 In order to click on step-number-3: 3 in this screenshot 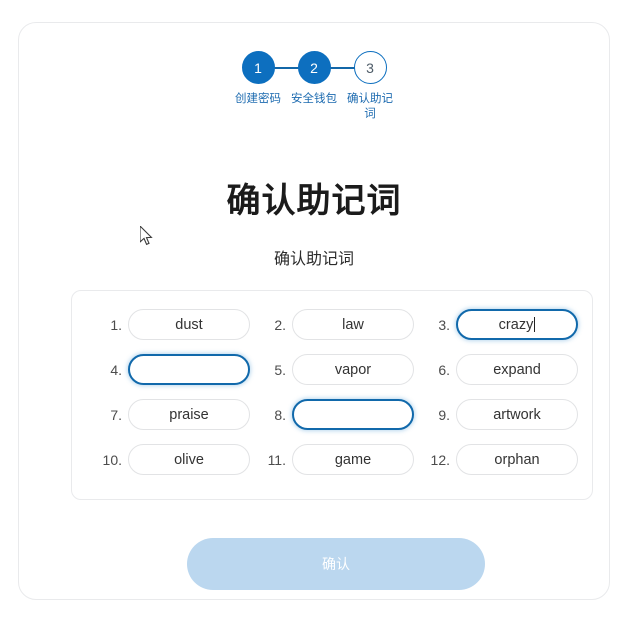, I will do `click(370, 67)`.